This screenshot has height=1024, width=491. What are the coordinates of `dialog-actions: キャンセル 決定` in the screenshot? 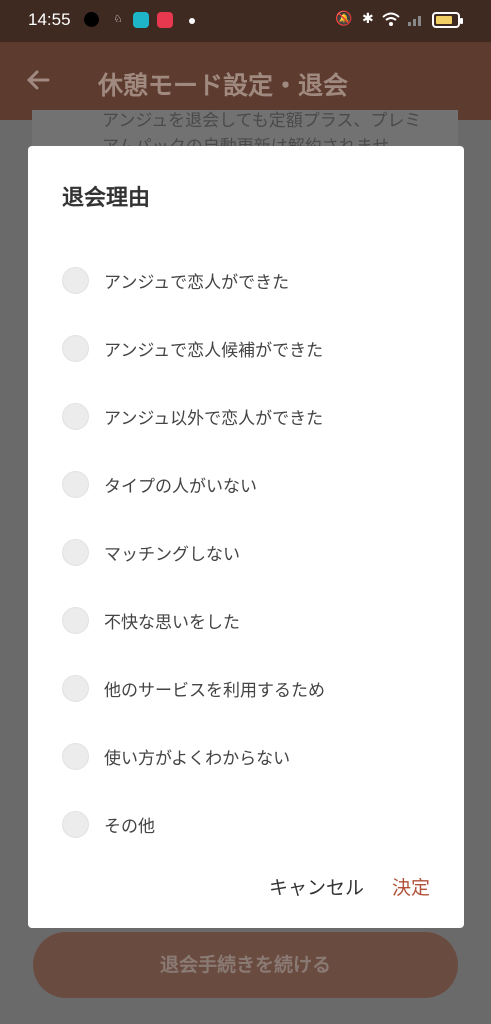 It's located at (349, 886).